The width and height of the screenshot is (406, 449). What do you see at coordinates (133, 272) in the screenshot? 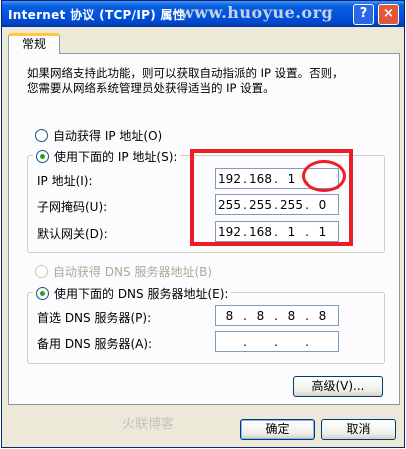
I see `dns-auto-label: 自动获得 DNS 服务器地址(B)` at bounding box center [133, 272].